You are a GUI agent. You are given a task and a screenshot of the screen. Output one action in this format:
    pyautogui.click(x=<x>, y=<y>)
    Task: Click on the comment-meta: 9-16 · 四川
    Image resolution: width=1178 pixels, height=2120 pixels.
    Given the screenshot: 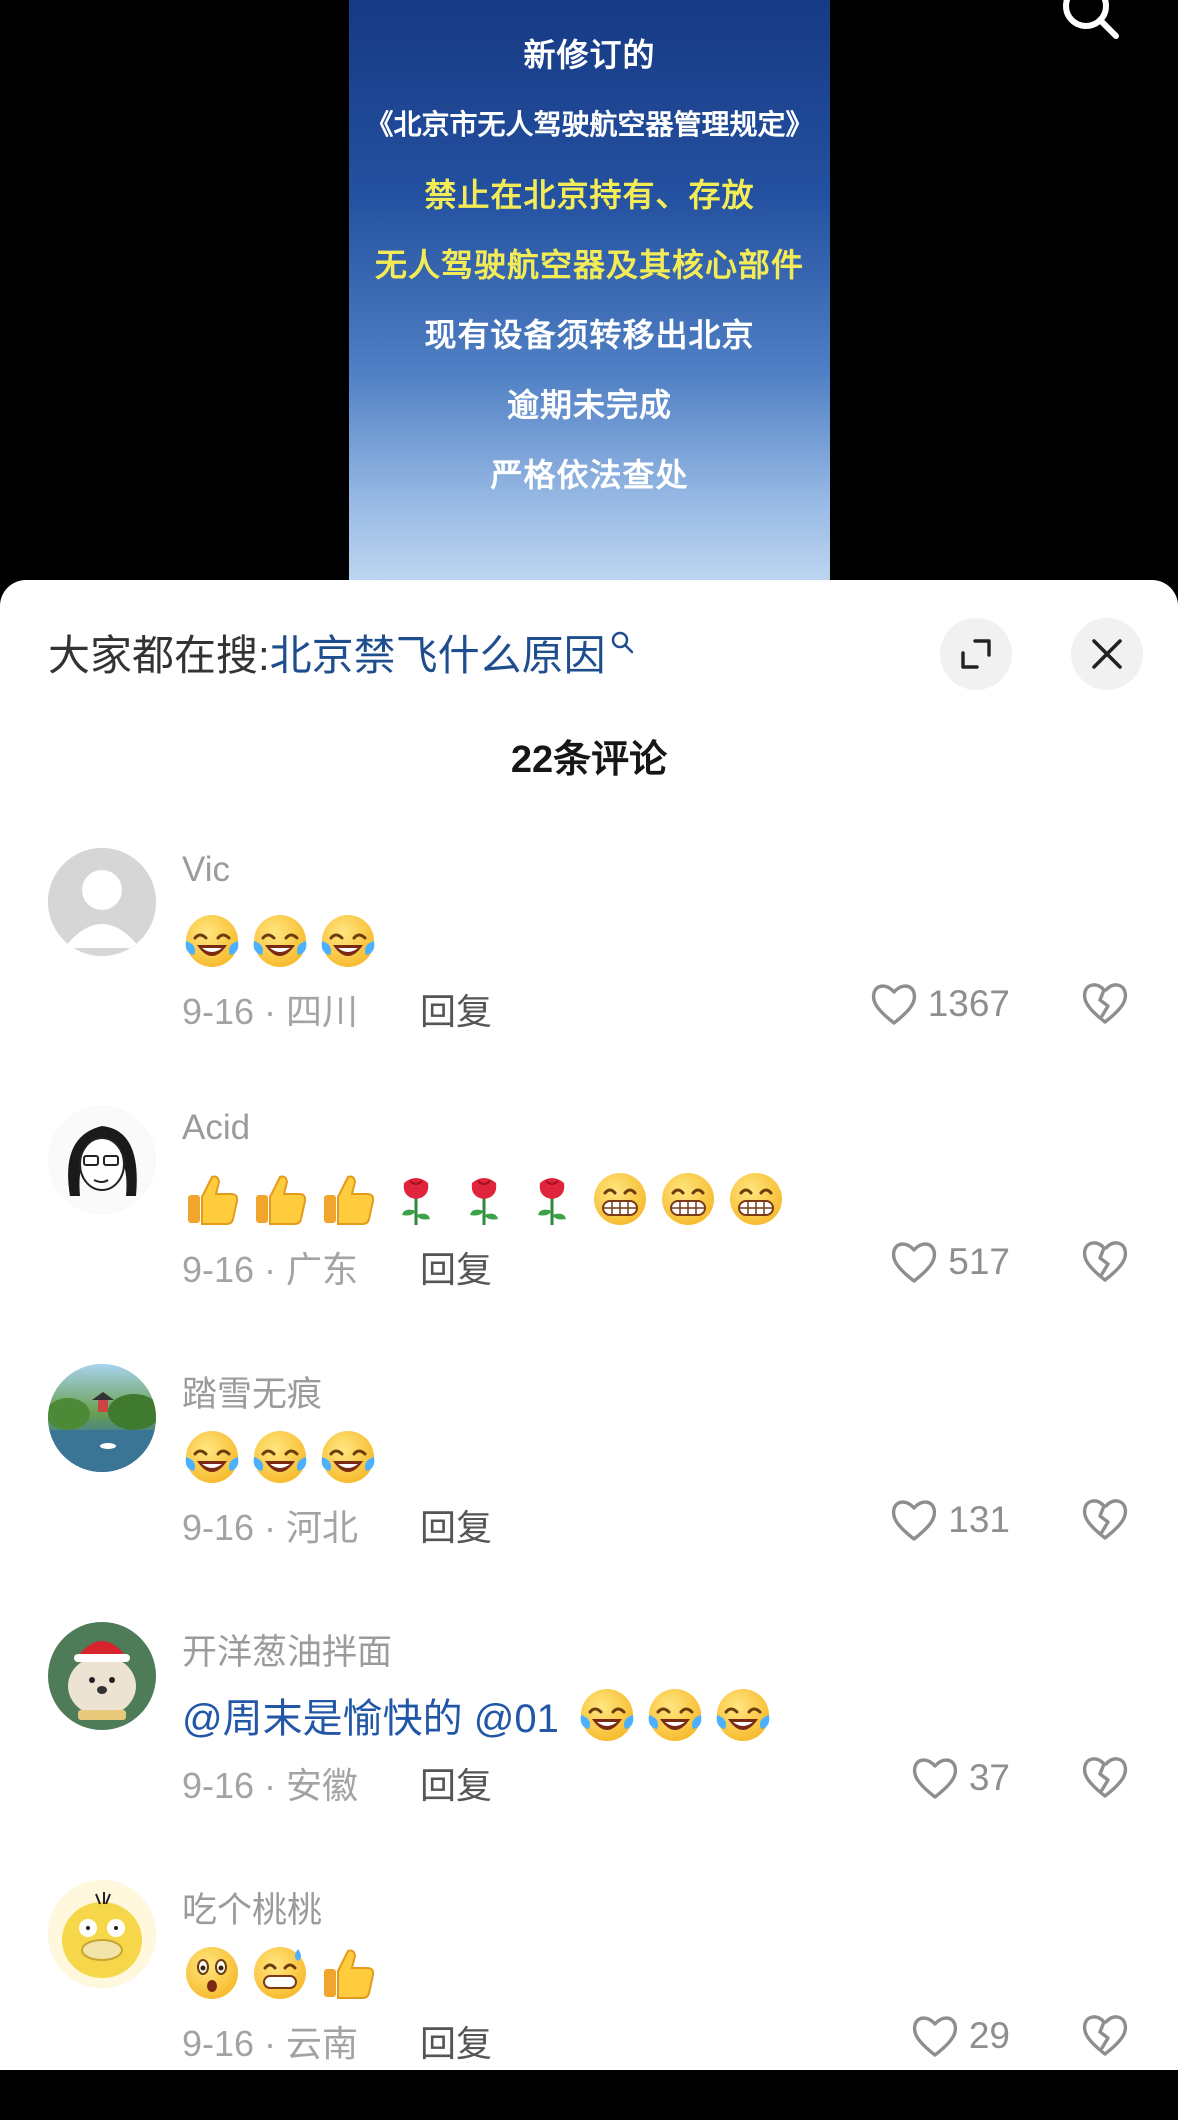 What is the action you would take?
    pyautogui.click(x=270, y=1011)
    